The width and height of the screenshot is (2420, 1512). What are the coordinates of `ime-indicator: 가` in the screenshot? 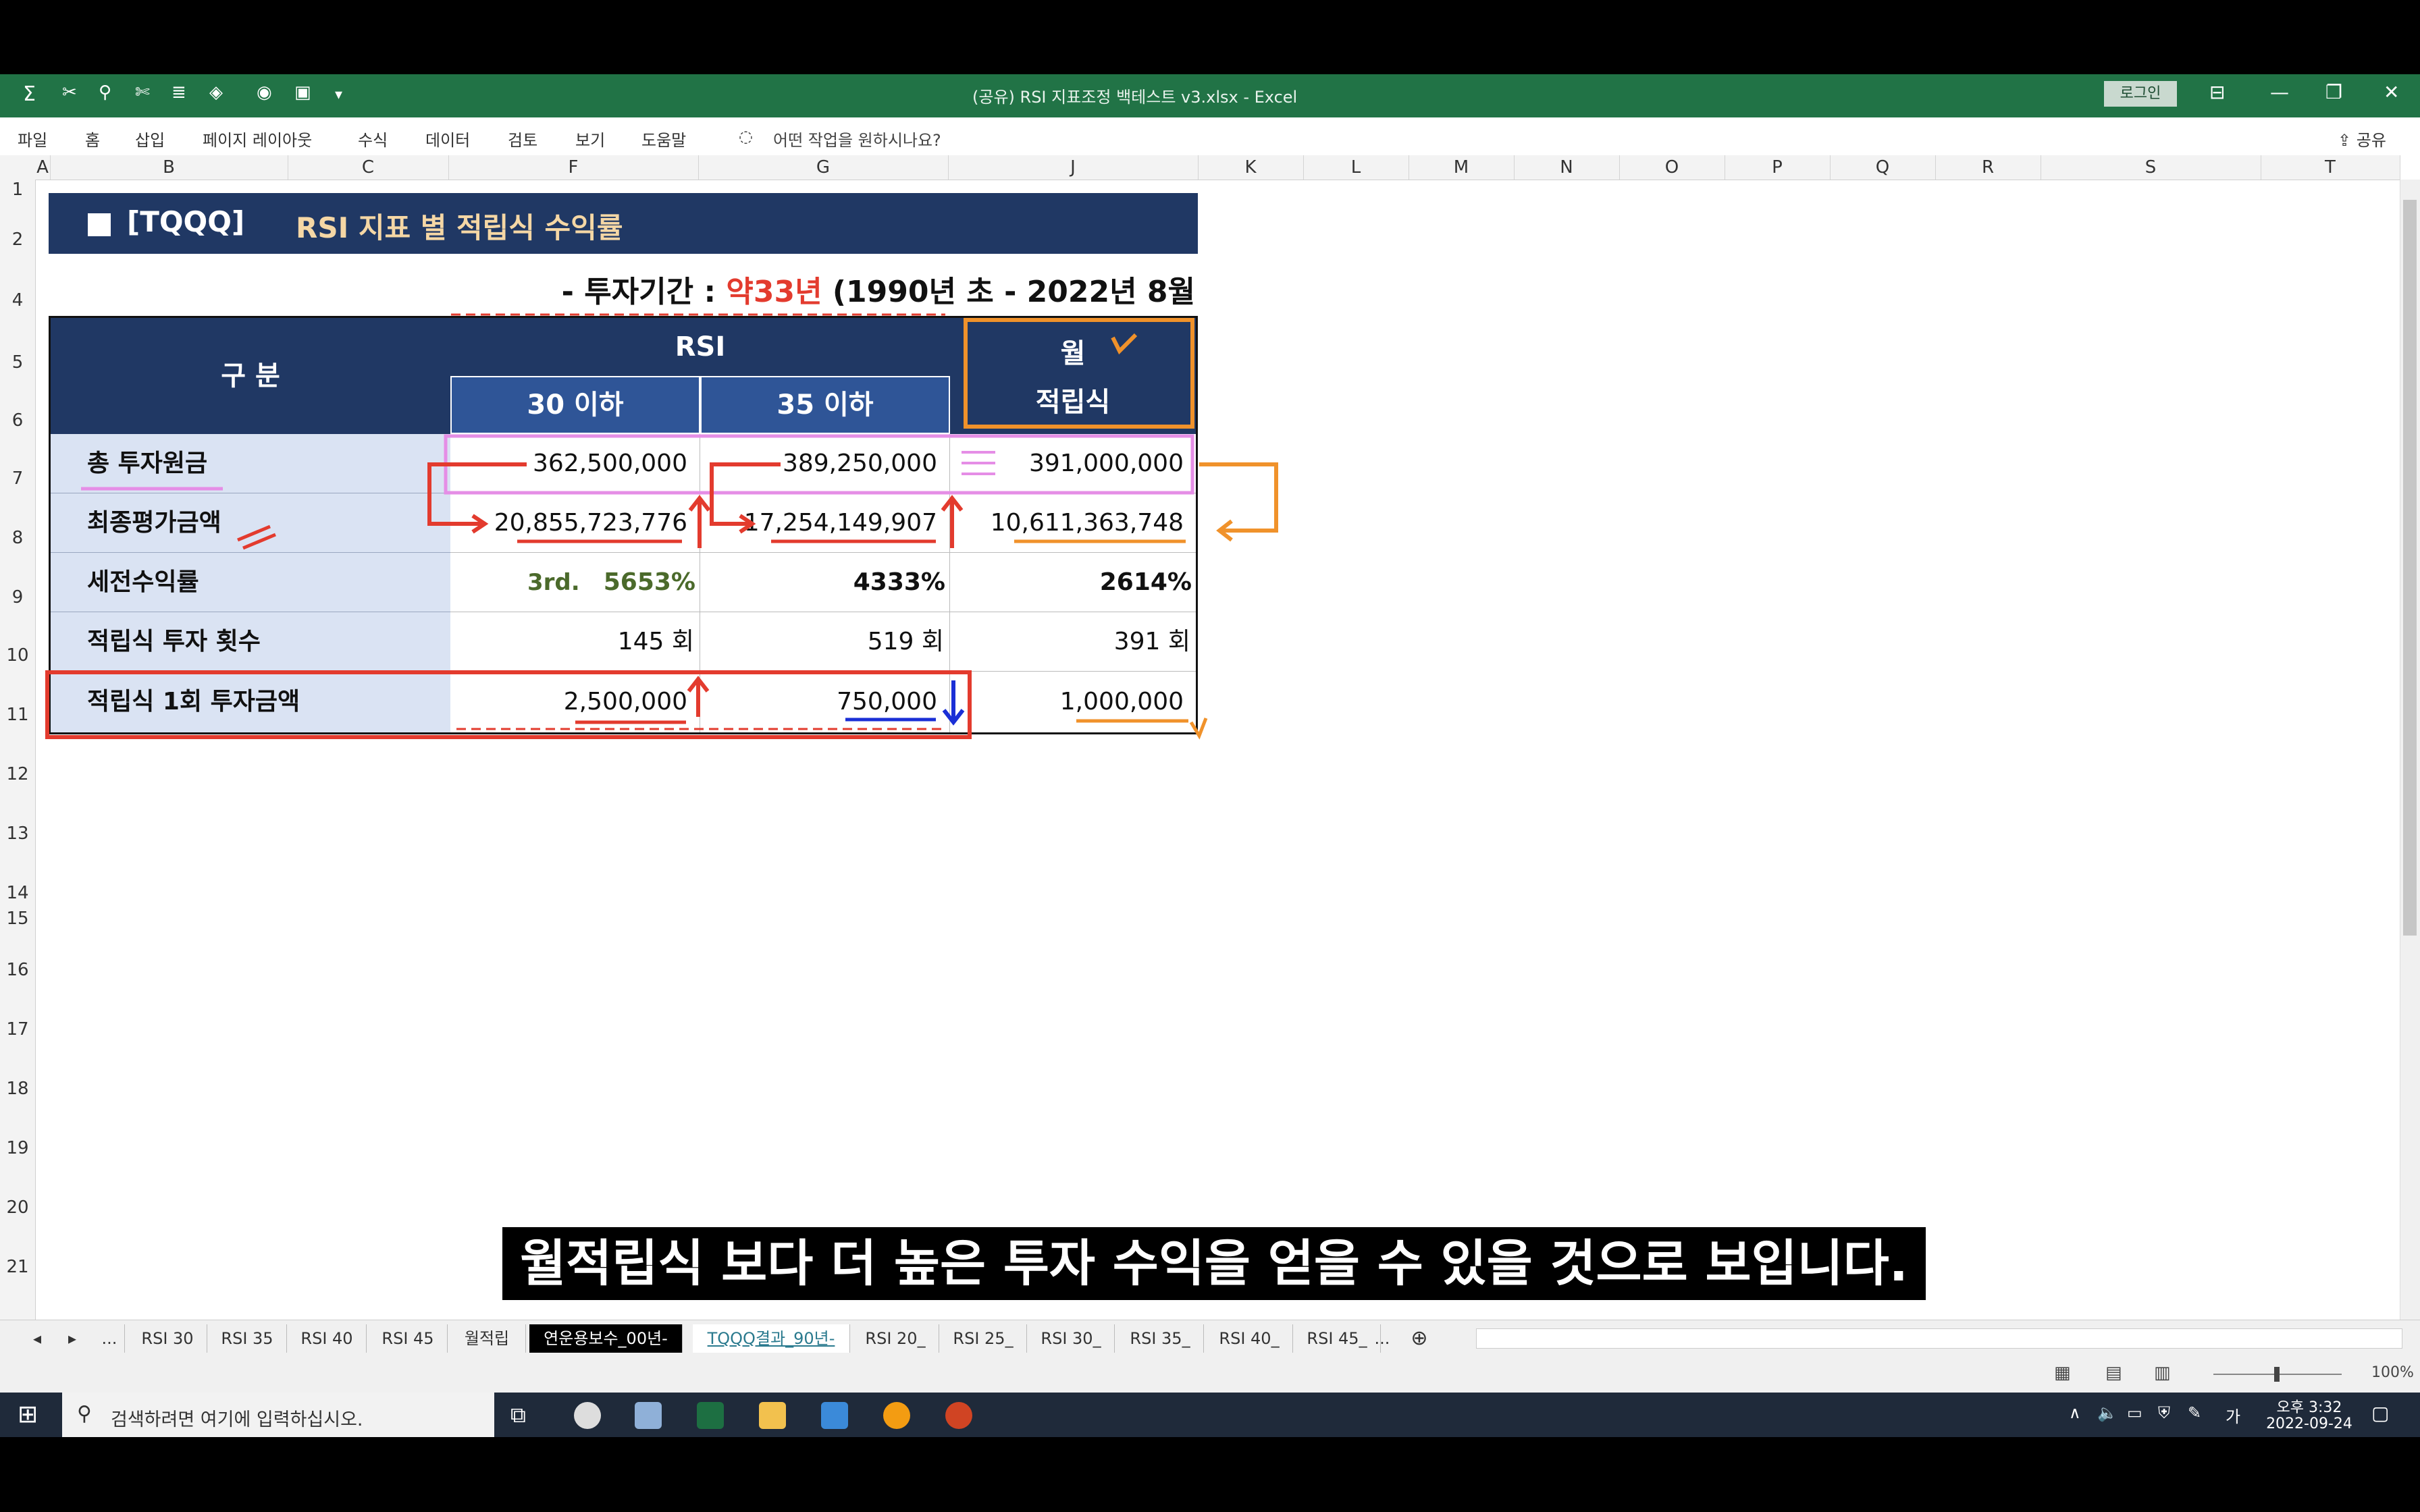 It's located at (2233, 1415).